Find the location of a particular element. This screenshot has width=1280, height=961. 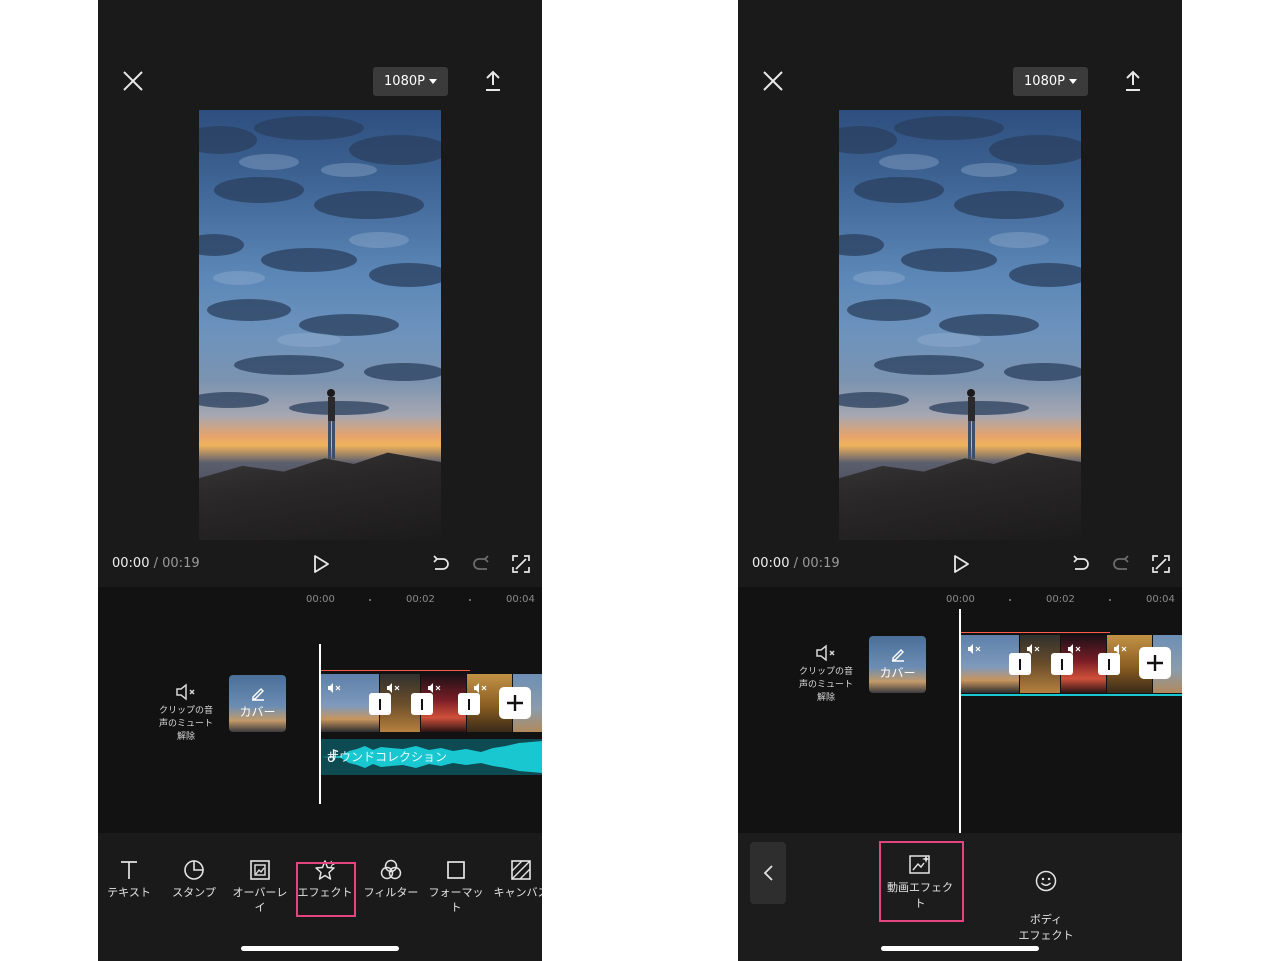

tool-label: ボディ エフェクト is located at coordinates (1046, 927).